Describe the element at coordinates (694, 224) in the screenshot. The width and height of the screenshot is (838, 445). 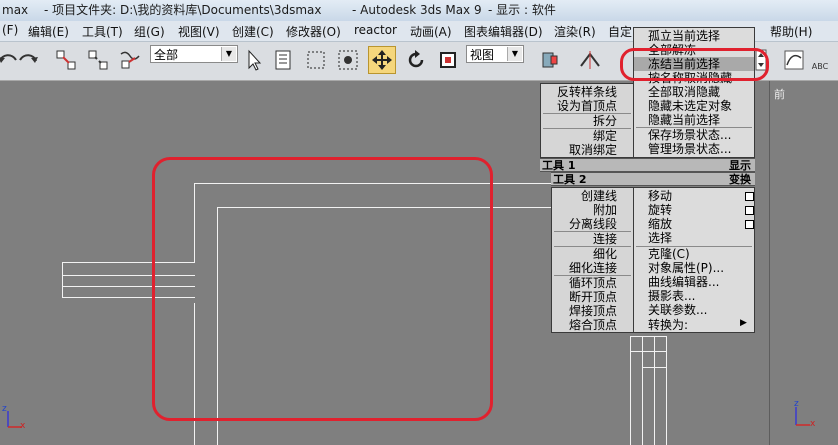
I see `menu-item-scale: 缩放` at that location.